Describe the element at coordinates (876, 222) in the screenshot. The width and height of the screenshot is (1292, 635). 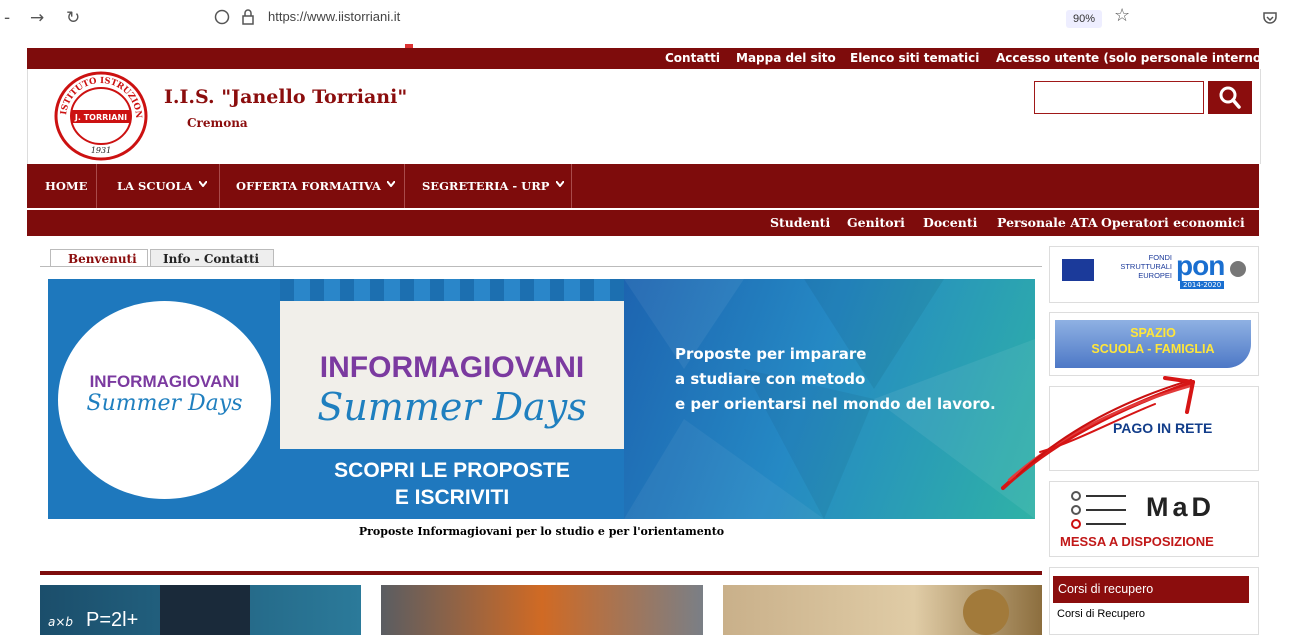
I see `link-genitori: Genitori` at that location.